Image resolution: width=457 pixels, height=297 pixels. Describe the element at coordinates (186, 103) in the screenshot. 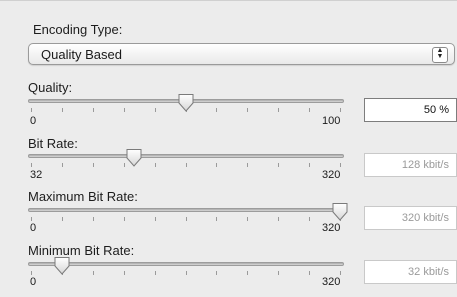

I see `quality-thumb` at that location.